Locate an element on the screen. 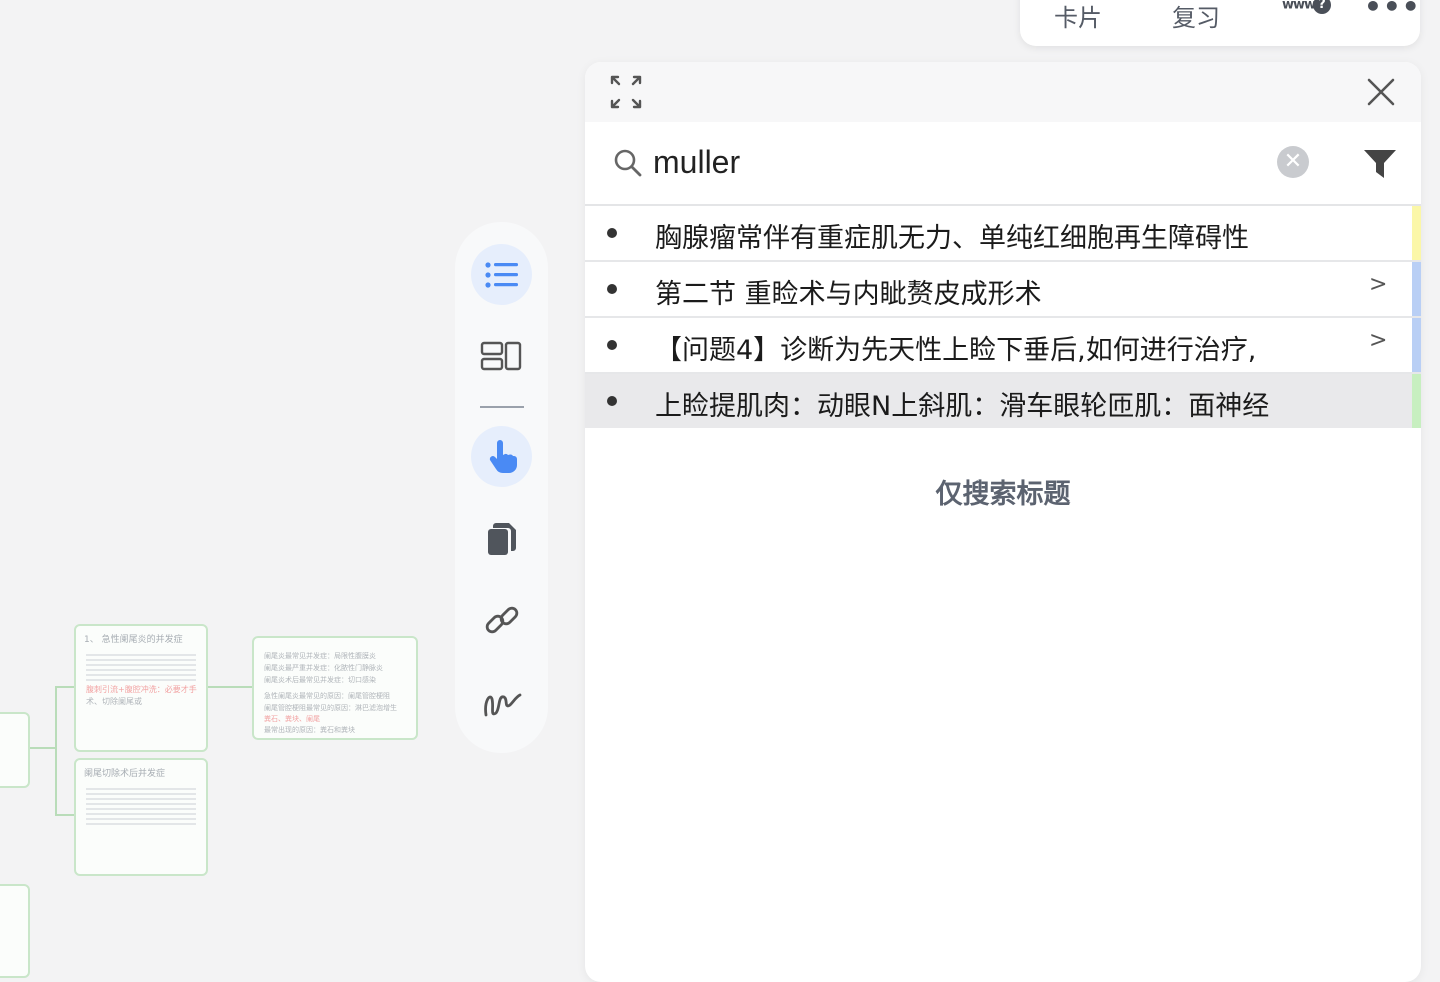 The height and width of the screenshot is (982, 1440). result-text: 上睑提肌肉：动眼N上斜肌：滑车眼轮匝肌：面神经 is located at coordinates (962, 406).